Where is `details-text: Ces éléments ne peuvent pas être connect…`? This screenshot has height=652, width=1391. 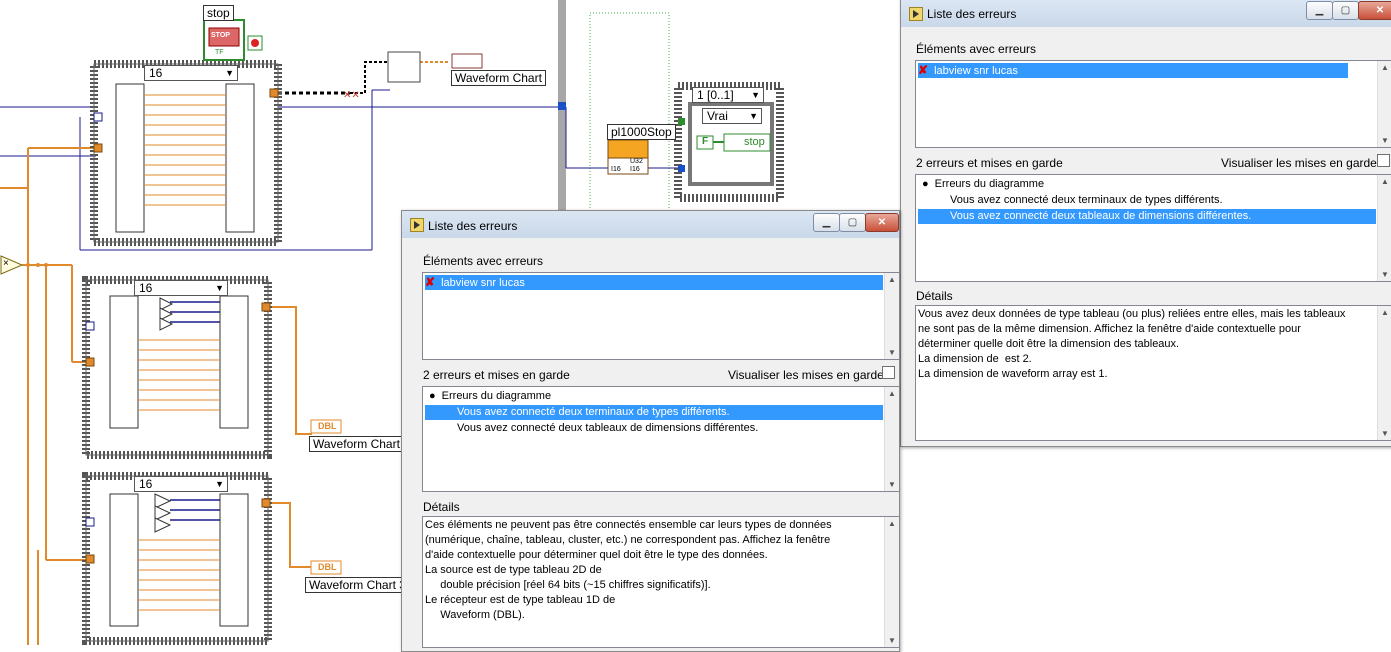 details-text: Ces éléments ne peuvent pas être connect… is located at coordinates (628, 570).